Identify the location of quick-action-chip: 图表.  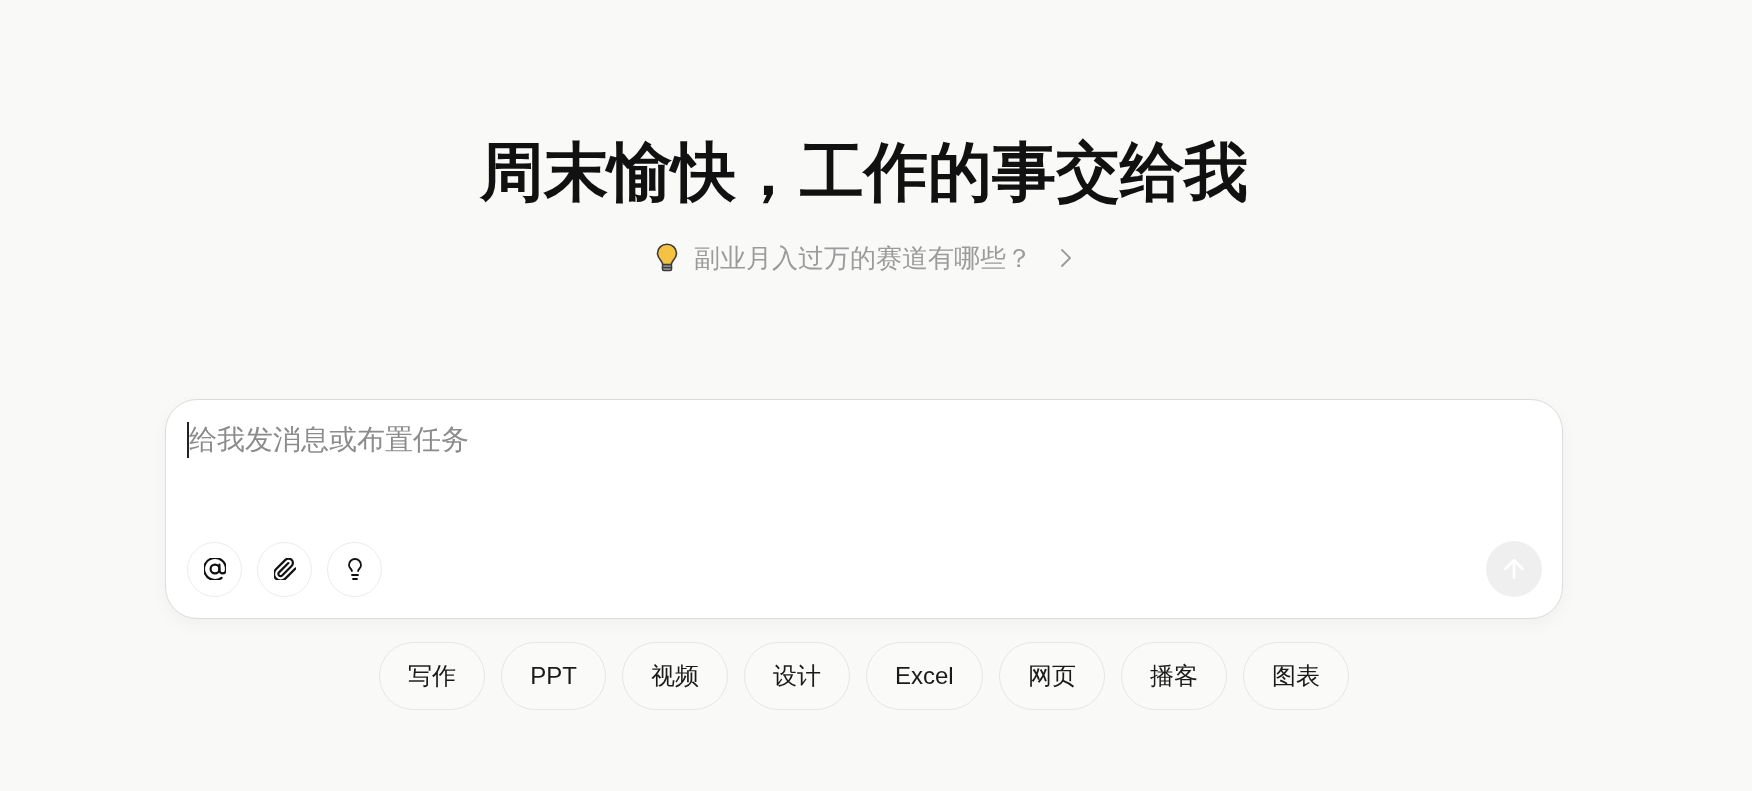
(1295, 676).